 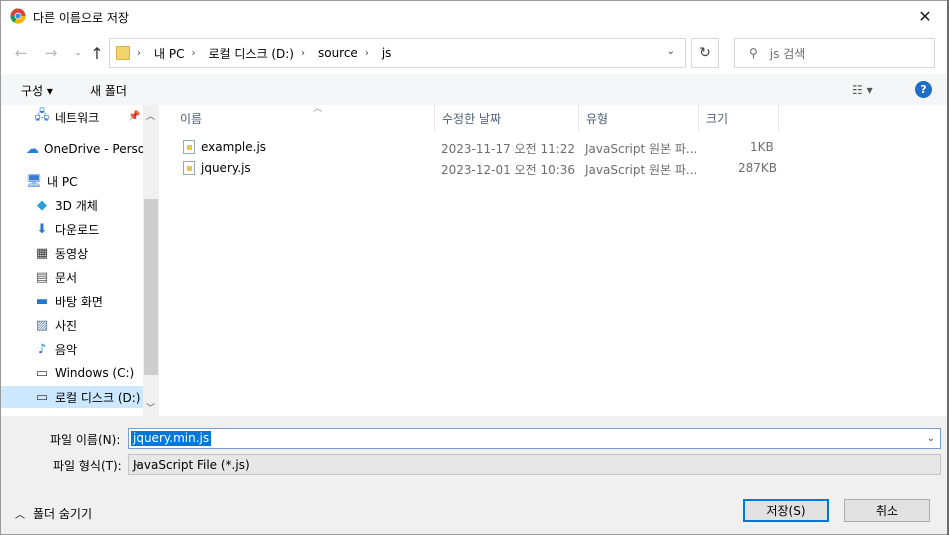 What do you see at coordinates (42, 325) in the screenshot?
I see `picture-icon: ▨` at bounding box center [42, 325].